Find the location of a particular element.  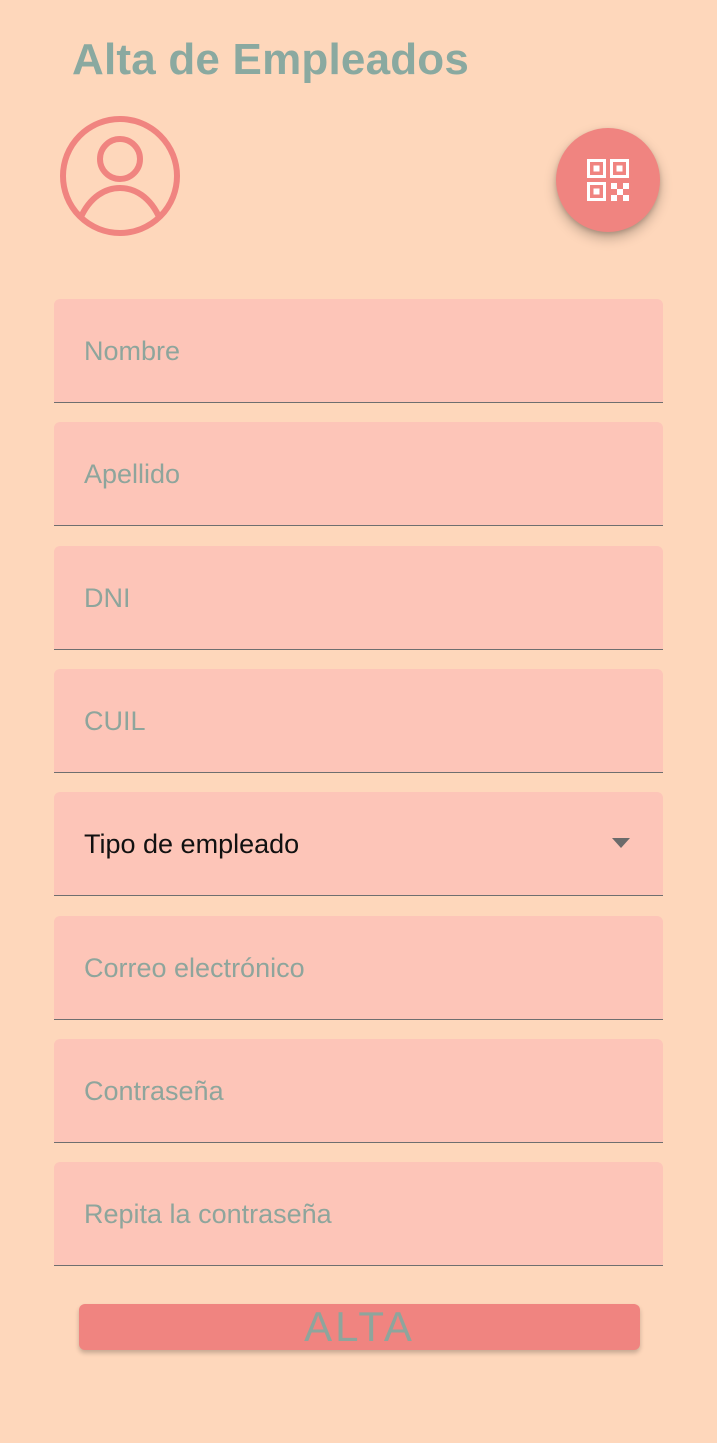

qr-code-icon is located at coordinates (608, 180).